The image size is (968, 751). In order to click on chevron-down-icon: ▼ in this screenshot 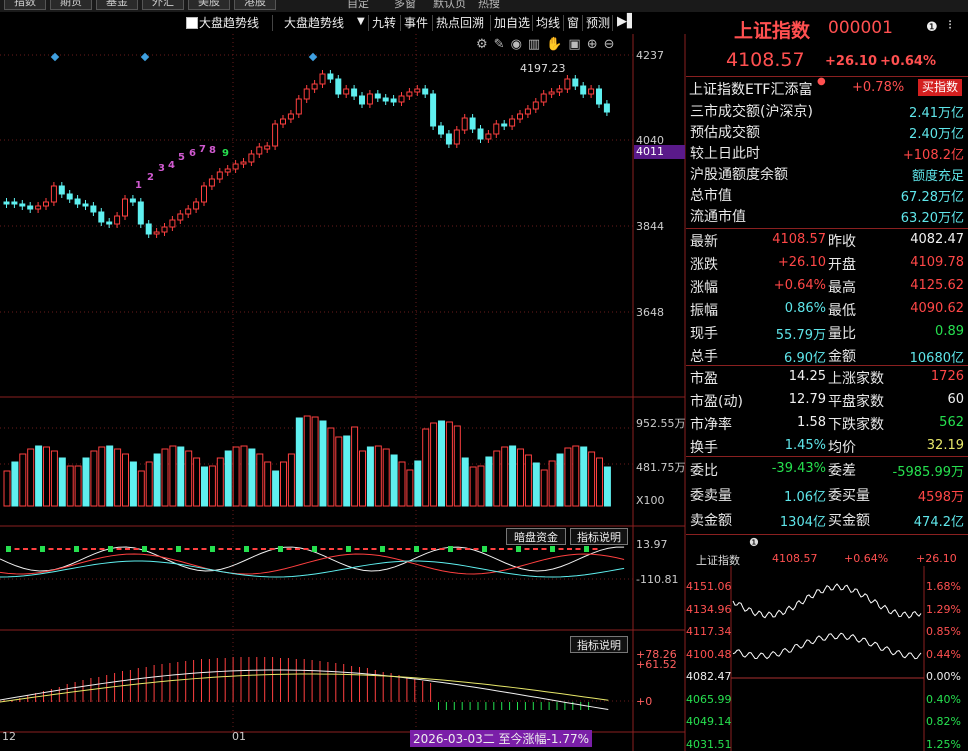, I will do `click(361, 21)`.